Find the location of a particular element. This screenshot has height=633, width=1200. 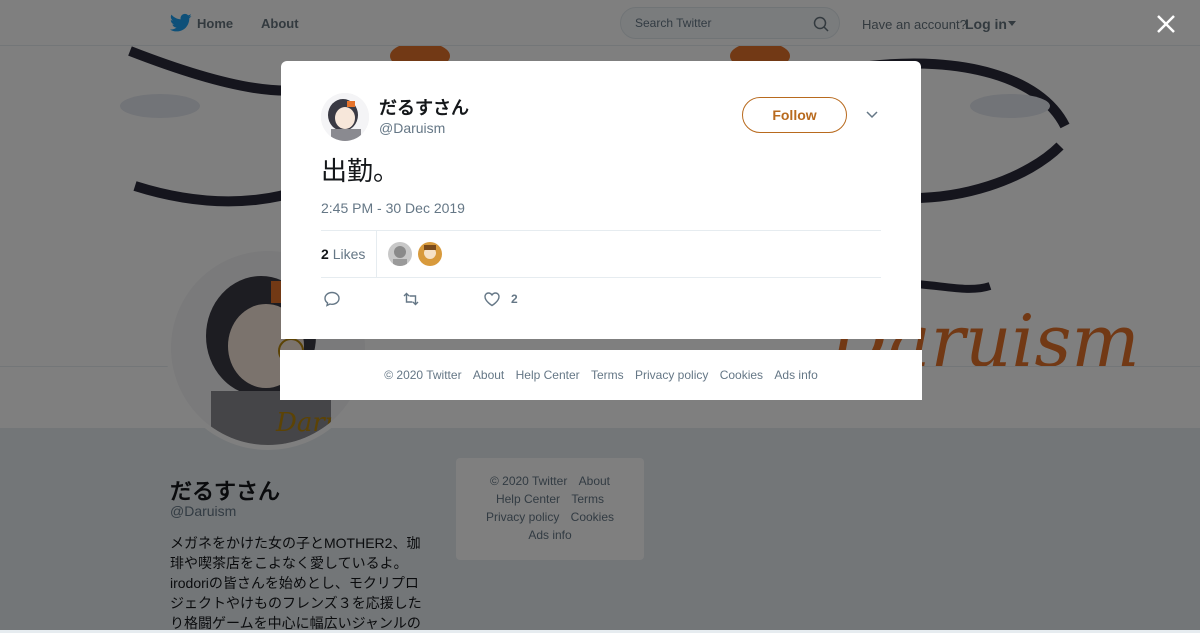

tweet-author-avatar is located at coordinates (345, 117).